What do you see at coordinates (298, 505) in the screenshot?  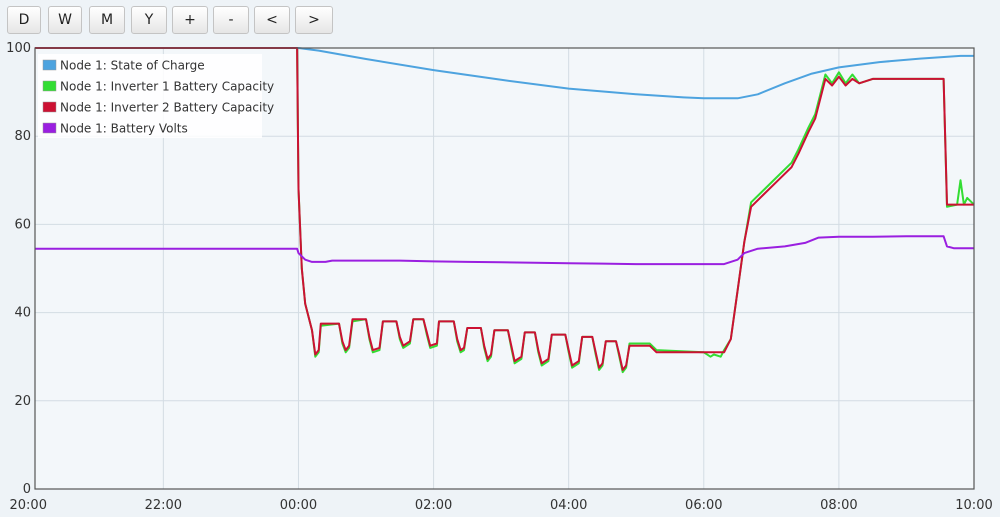 I see `x-tick-label: 00:00` at bounding box center [298, 505].